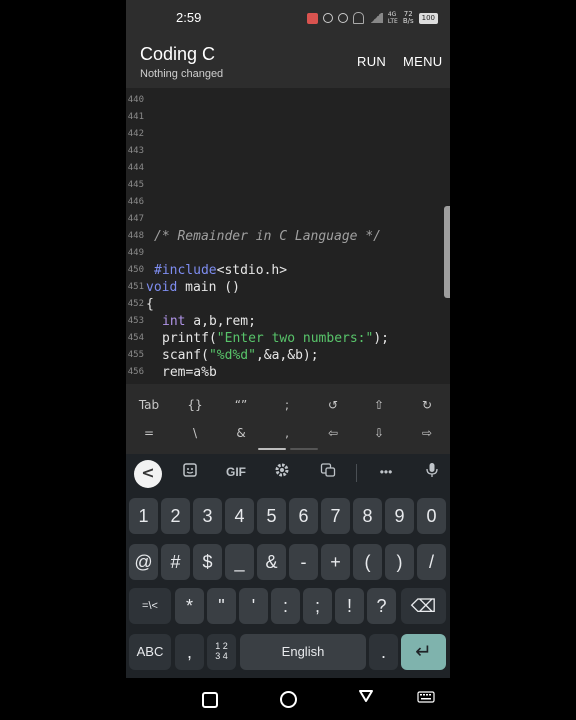 Image resolution: width=576 pixels, height=720 pixels. What do you see at coordinates (288, 338) in the screenshot?
I see `code-line: 454 printf("Enter two numbers:");` at bounding box center [288, 338].